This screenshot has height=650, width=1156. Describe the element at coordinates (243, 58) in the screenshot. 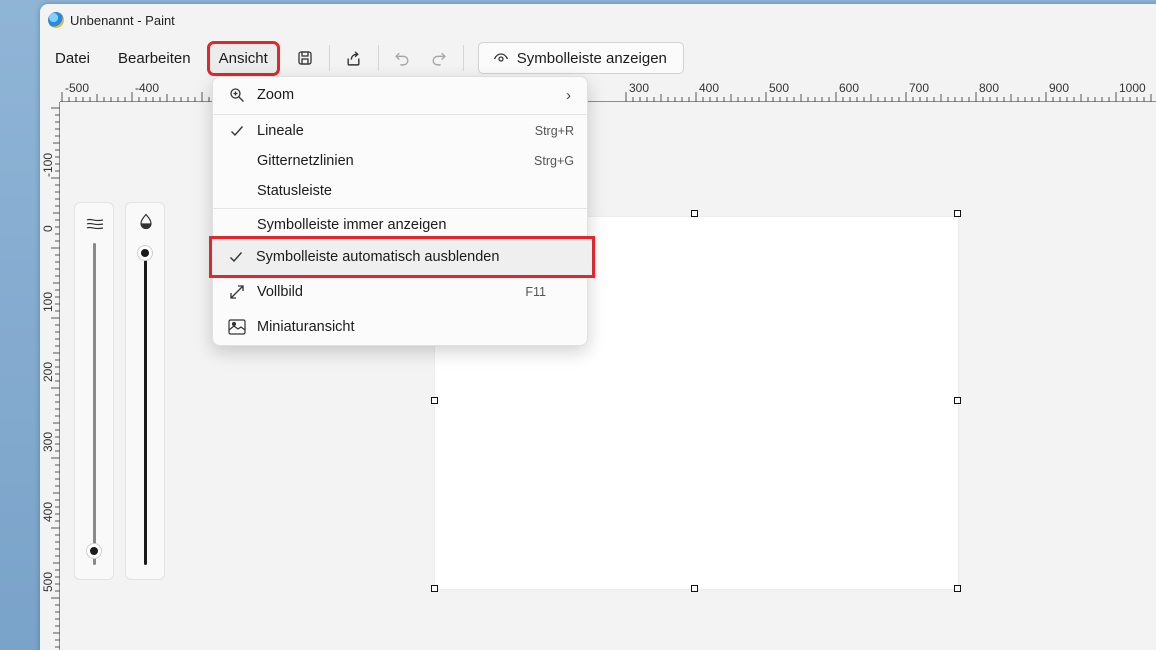

I see `menu-ansicht: Ansicht` at that location.